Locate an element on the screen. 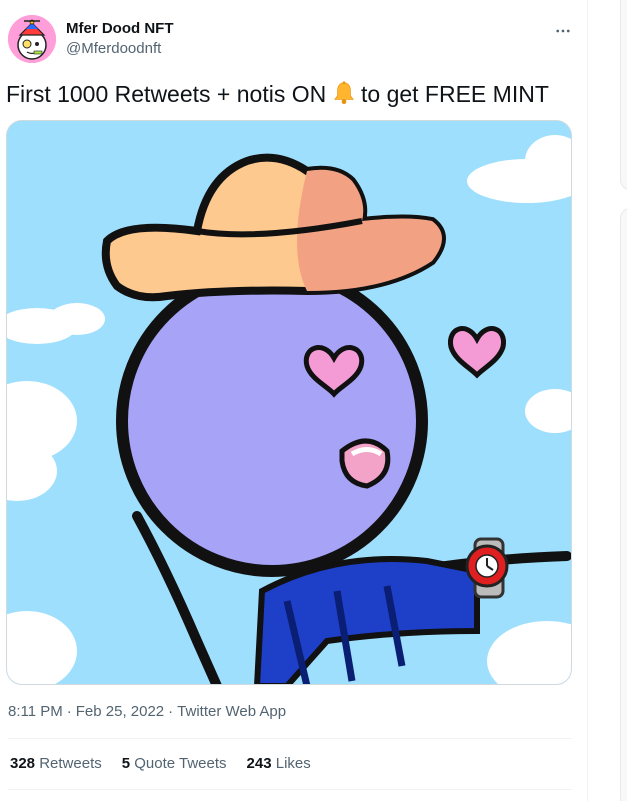 Image resolution: width=627 pixels, height=801 pixels. author-names: Mfer Dood NFT @Mferdoodnft is located at coordinates (119, 39).